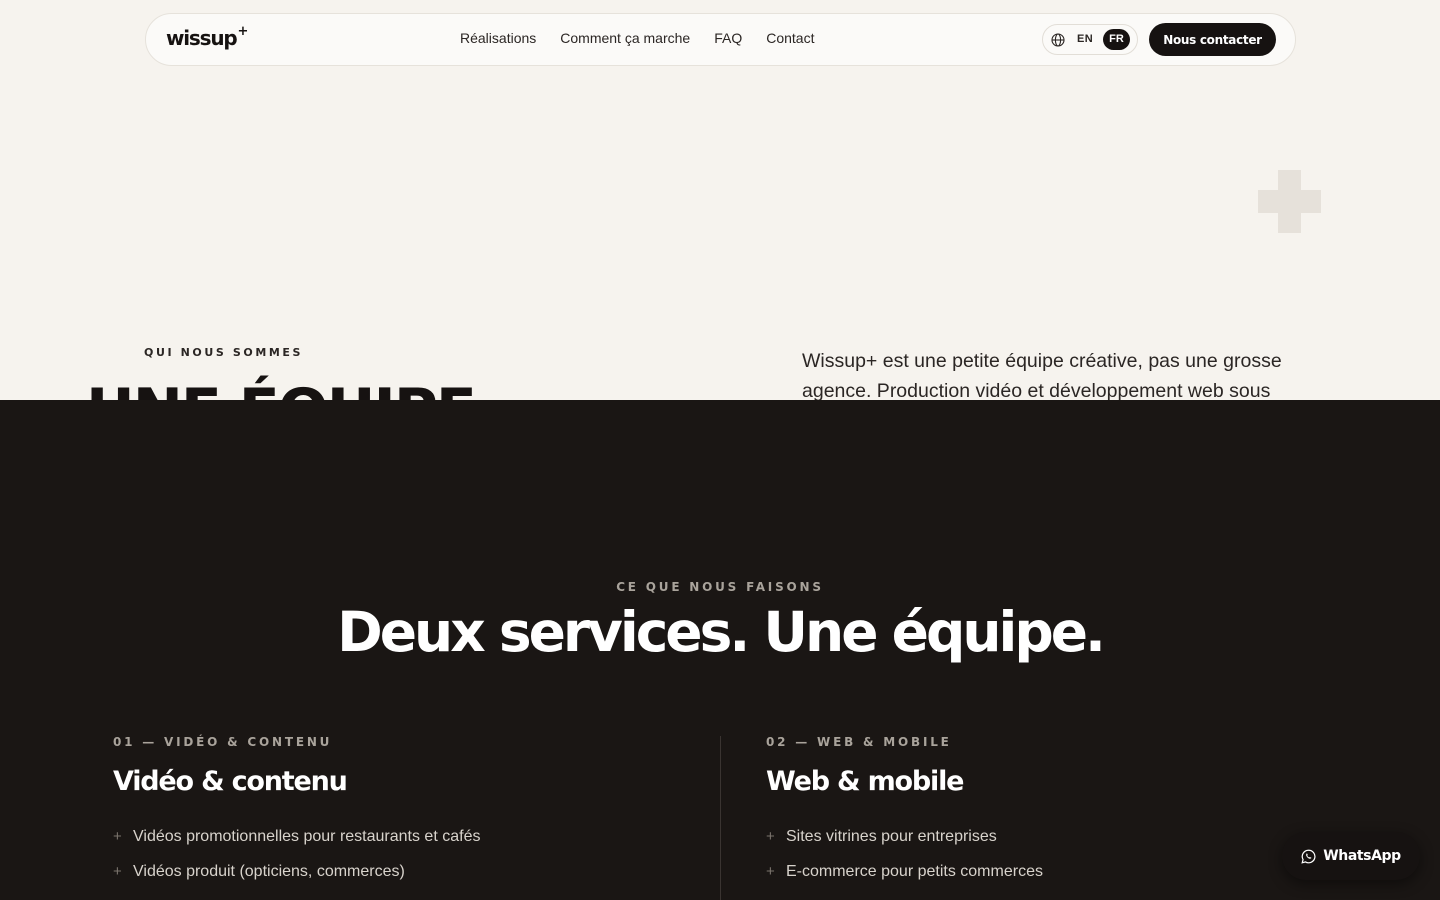 The height and width of the screenshot is (900, 1440). What do you see at coordinates (1058, 40) in the screenshot?
I see `globe-icon` at bounding box center [1058, 40].